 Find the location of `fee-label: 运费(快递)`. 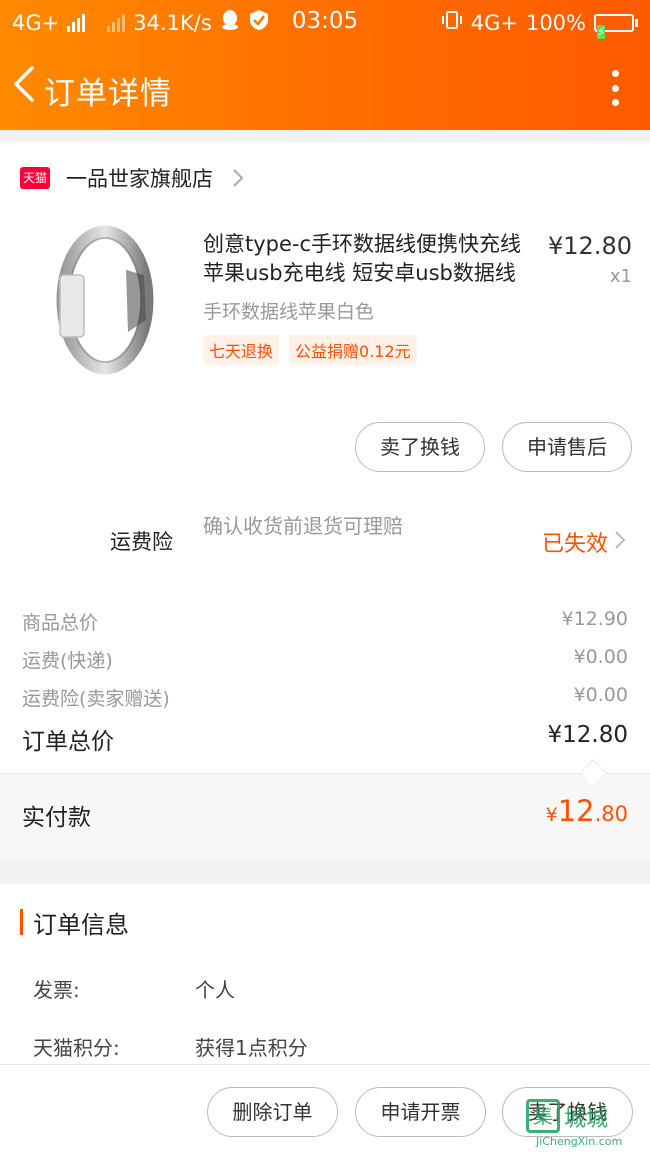

fee-label: 运费(快递) is located at coordinates (67, 661).